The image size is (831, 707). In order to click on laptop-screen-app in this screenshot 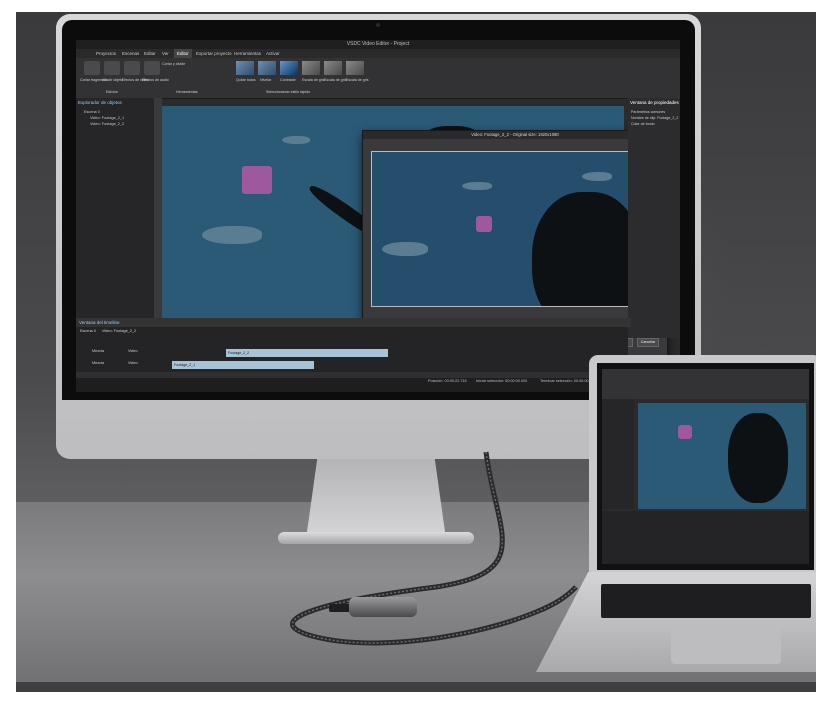, I will do `click(705, 466)`.